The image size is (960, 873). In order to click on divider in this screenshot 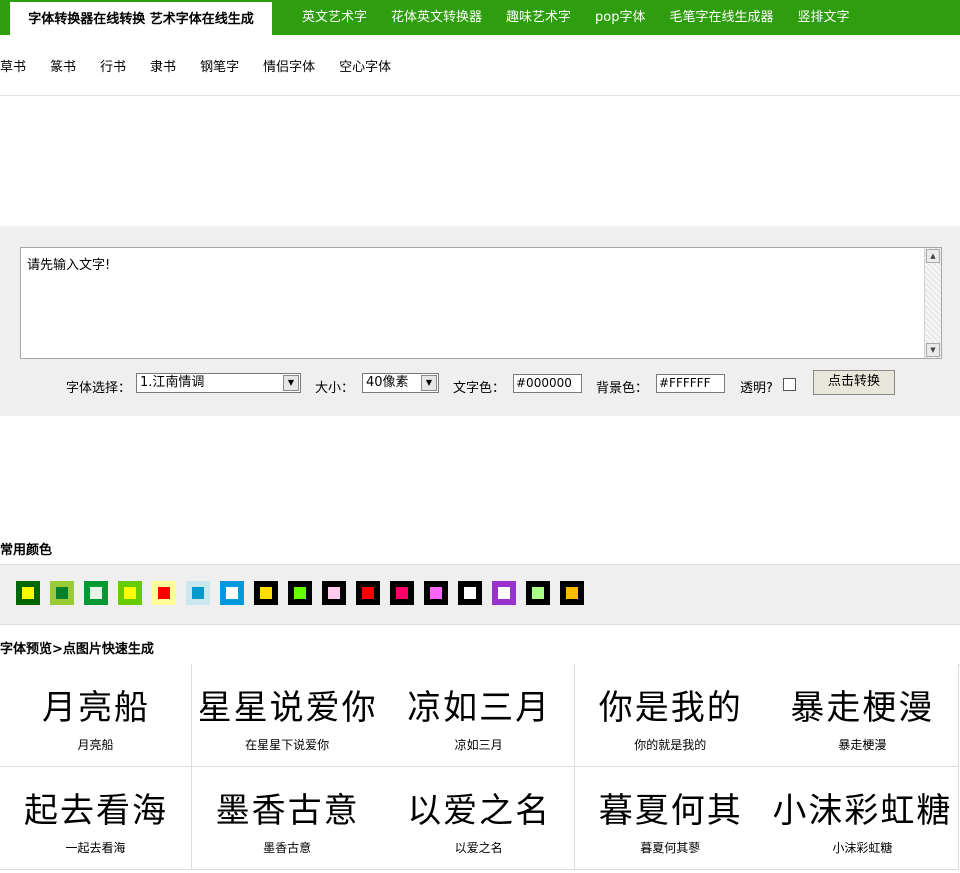, I will do `click(480, 95)`.